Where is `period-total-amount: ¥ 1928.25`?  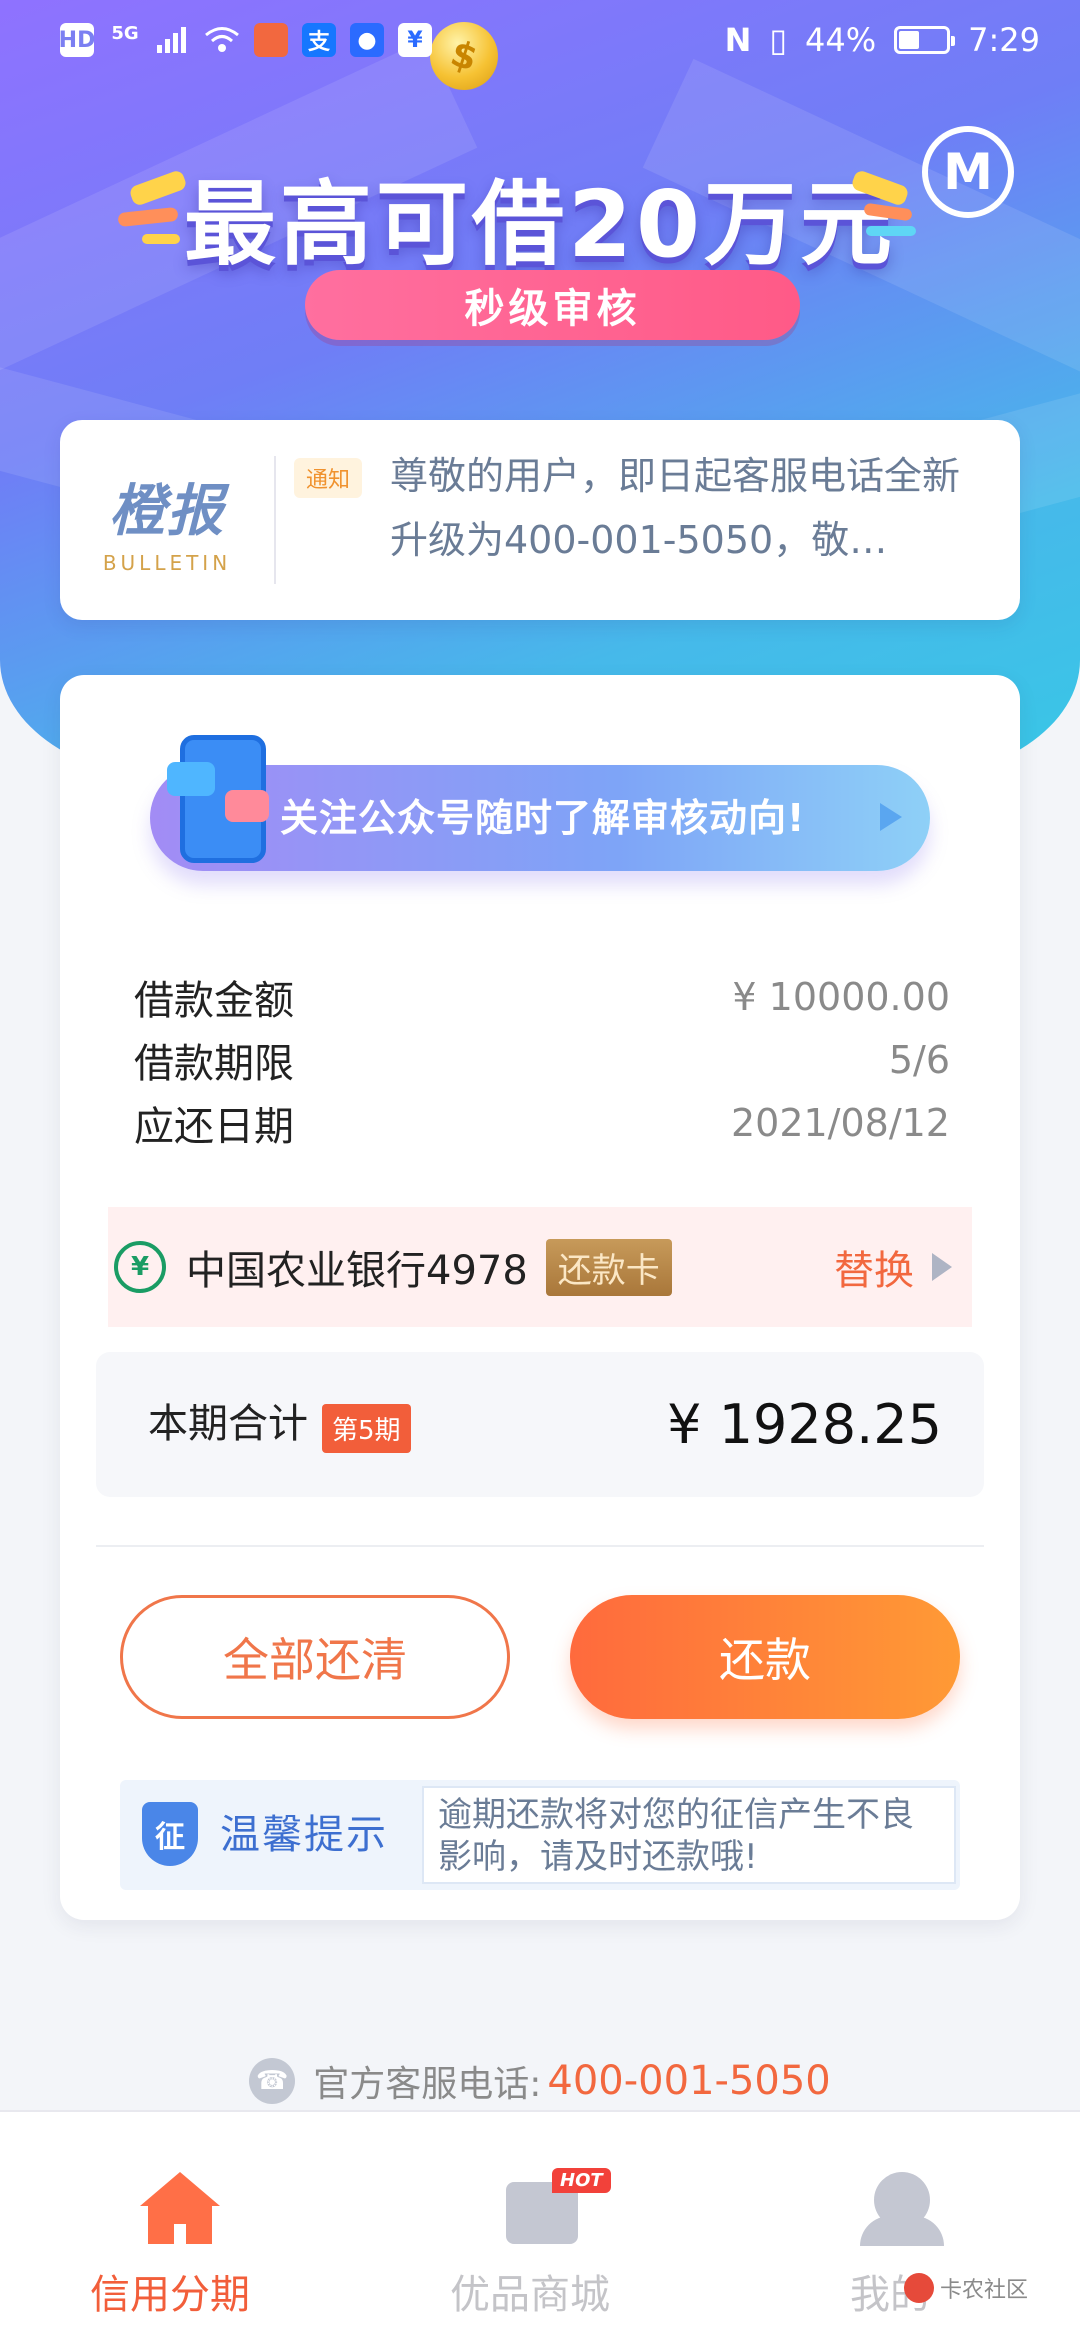 period-total-amount: ¥ 1928.25 is located at coordinates (804, 1424).